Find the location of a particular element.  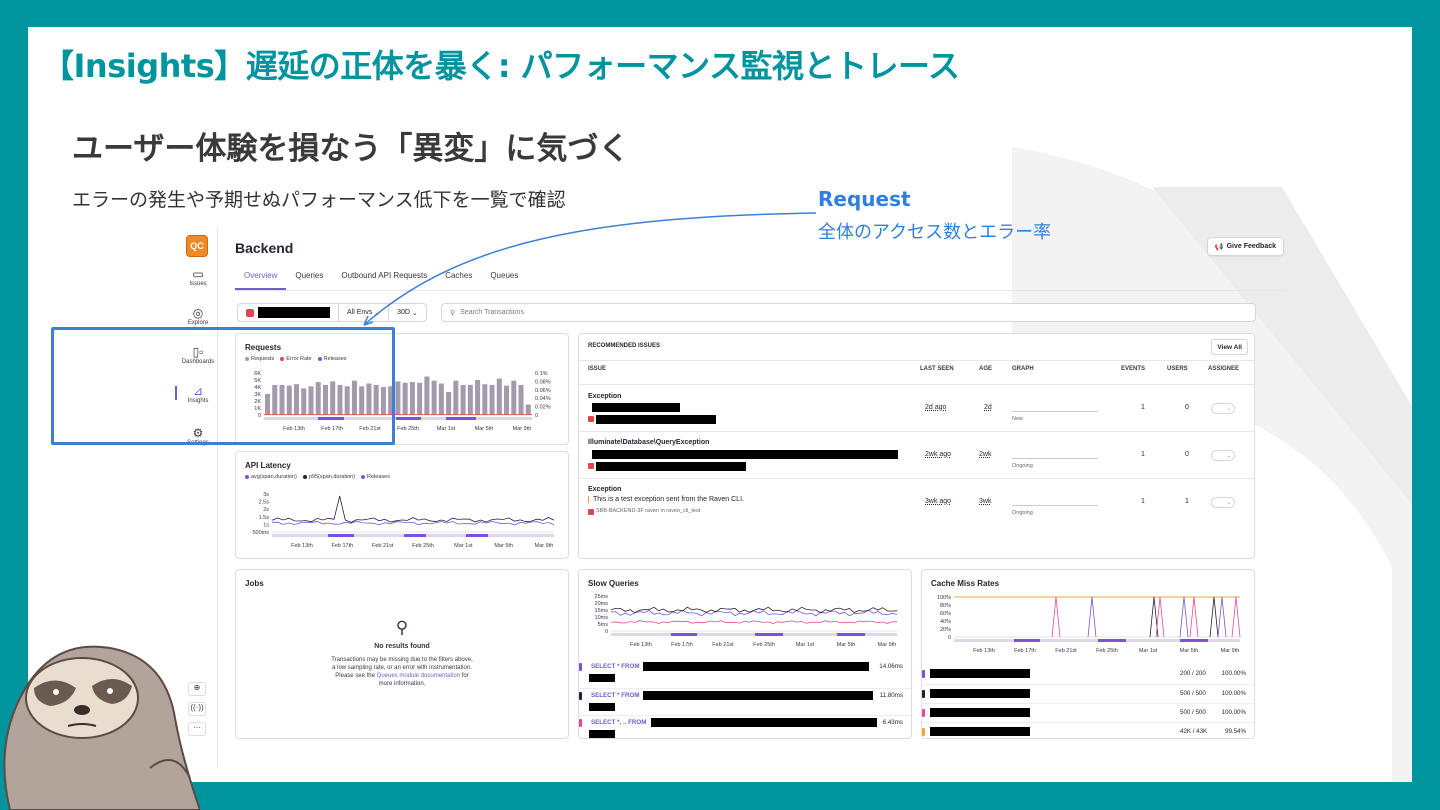

queues-docs-link: Queues module documentation is located at coordinates (418, 676).